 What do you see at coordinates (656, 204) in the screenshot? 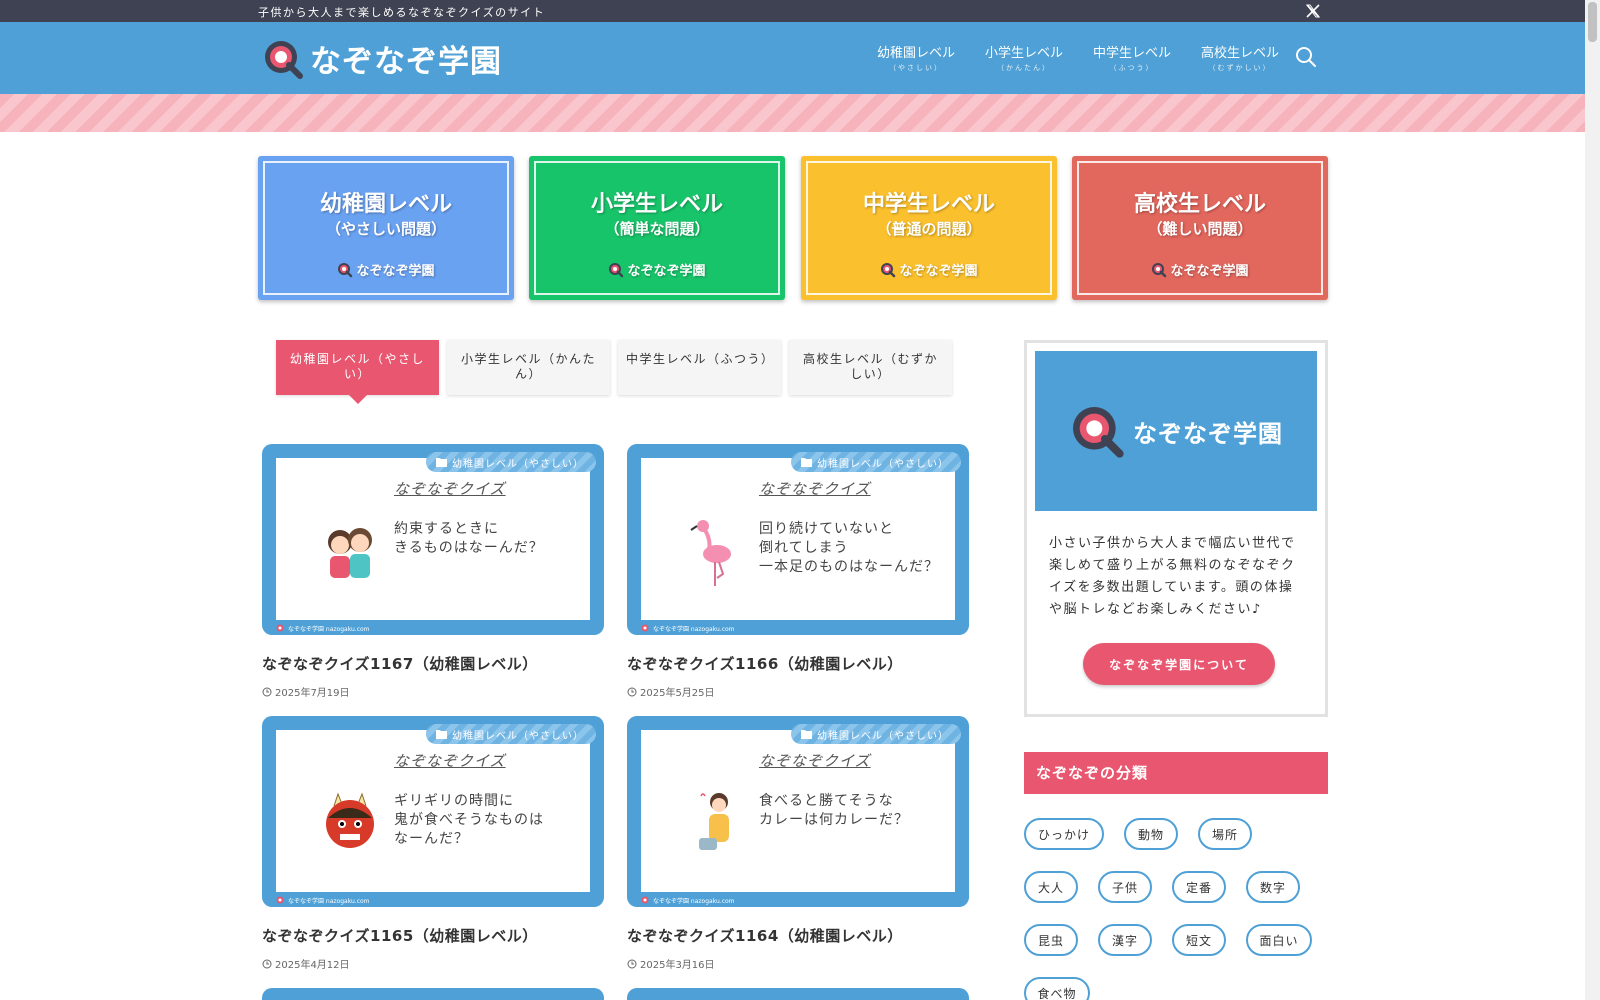
I see `banner-title: 小学生レベル` at bounding box center [656, 204].